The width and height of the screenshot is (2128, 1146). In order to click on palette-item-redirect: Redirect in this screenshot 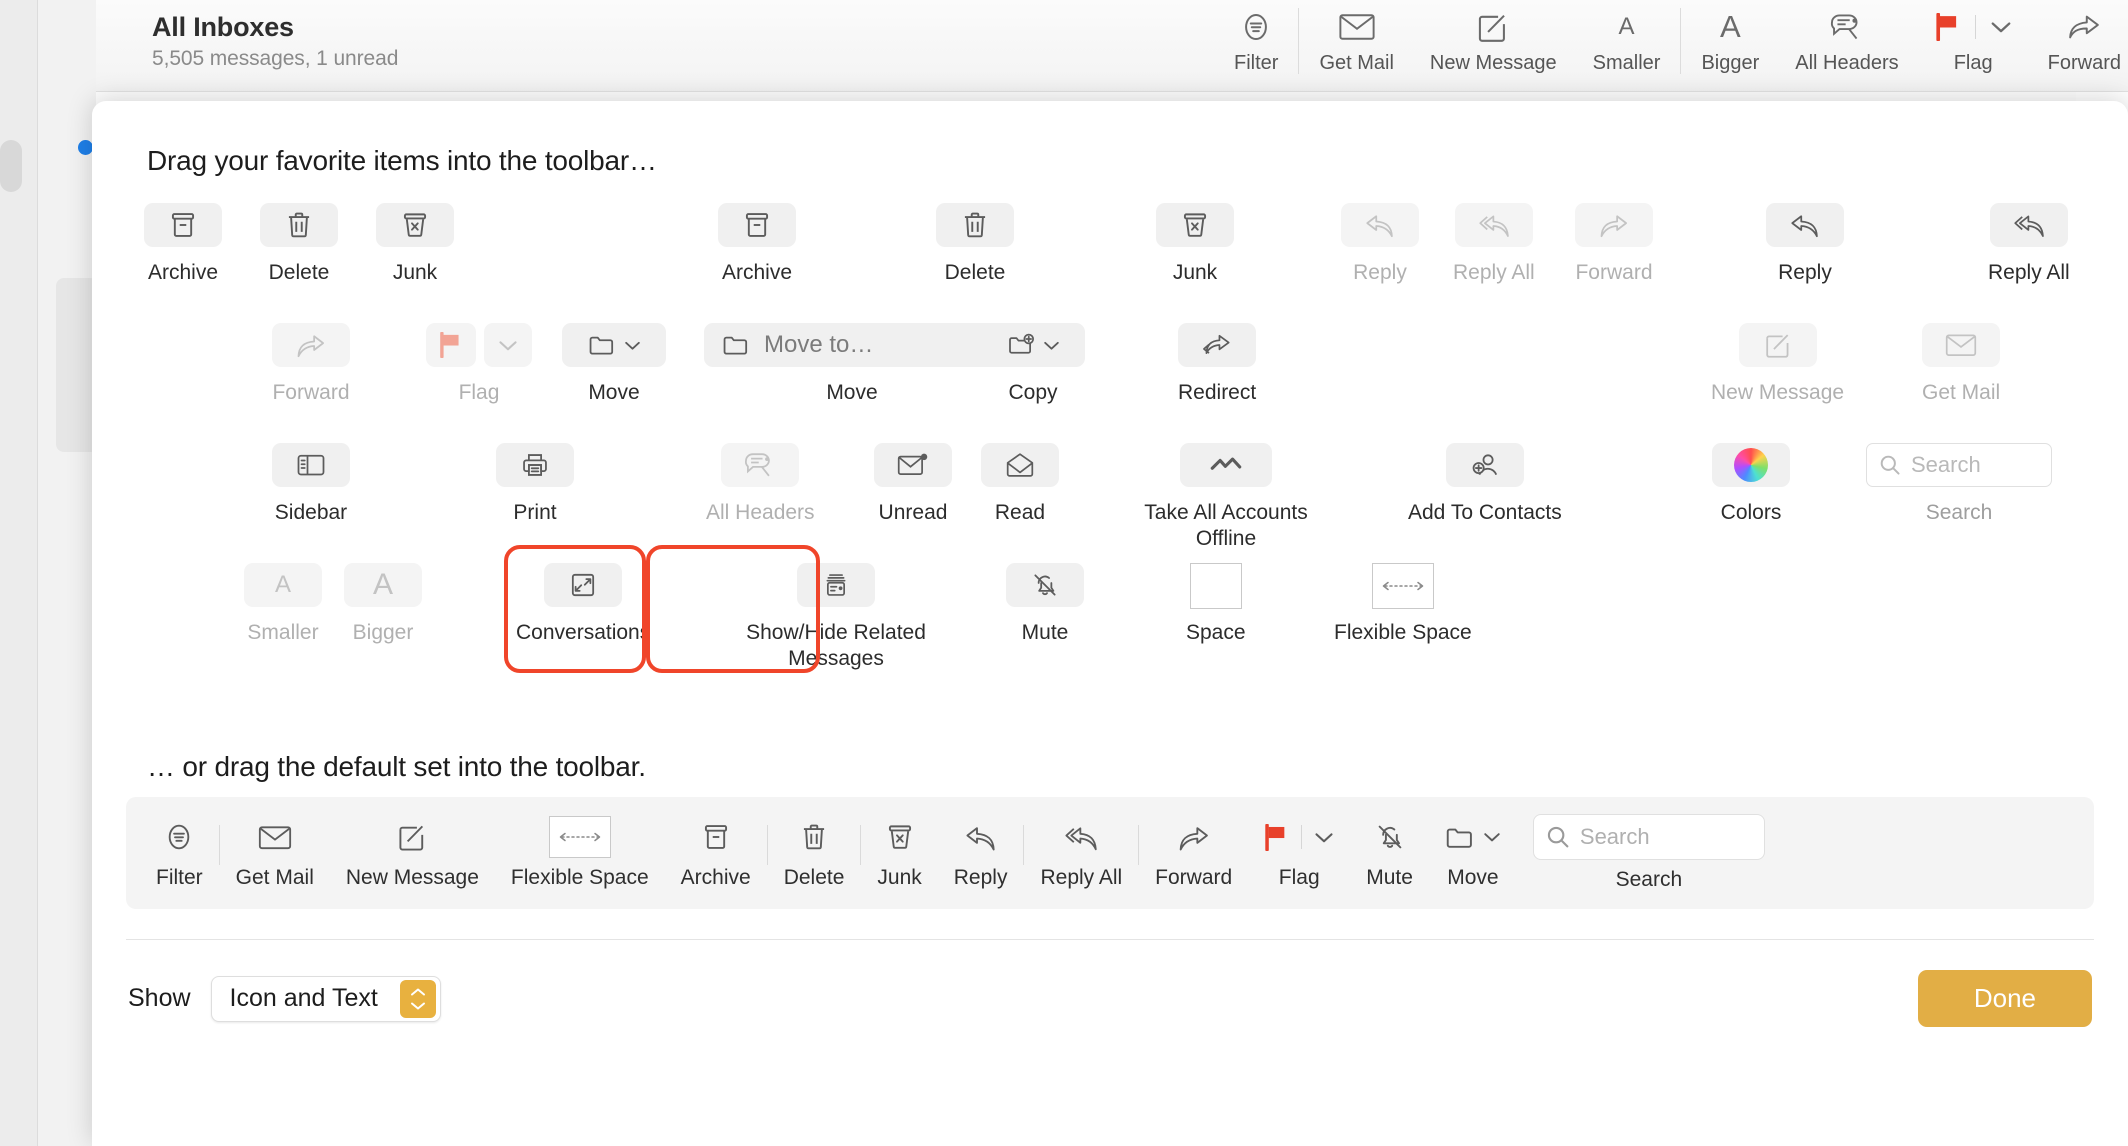, I will do `click(1217, 364)`.